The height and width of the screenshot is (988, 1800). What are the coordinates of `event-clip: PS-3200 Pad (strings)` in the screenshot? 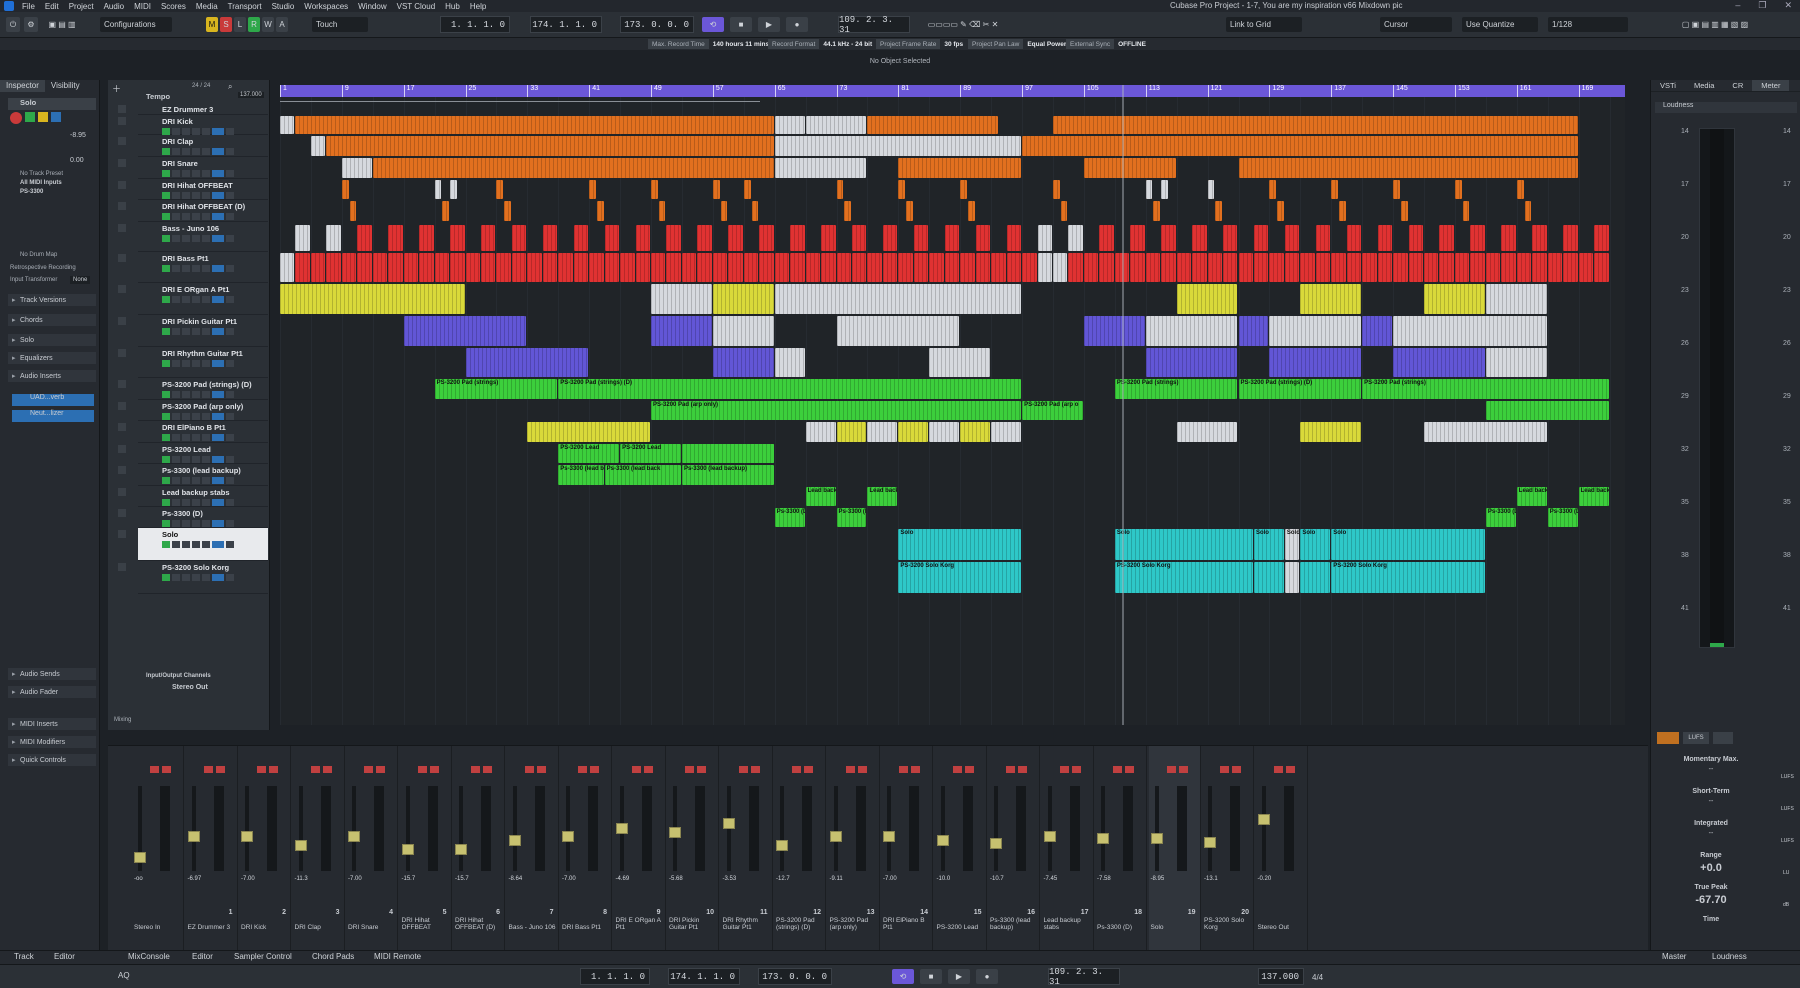 It's located at (496, 389).